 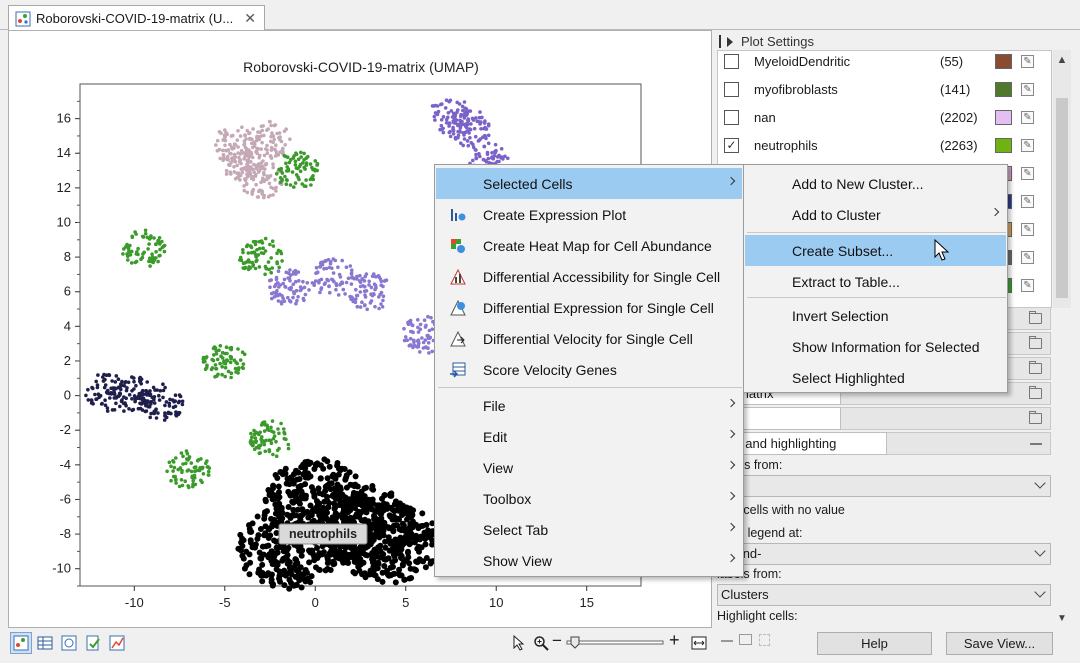 I want to click on history-button, so click(x=69, y=643).